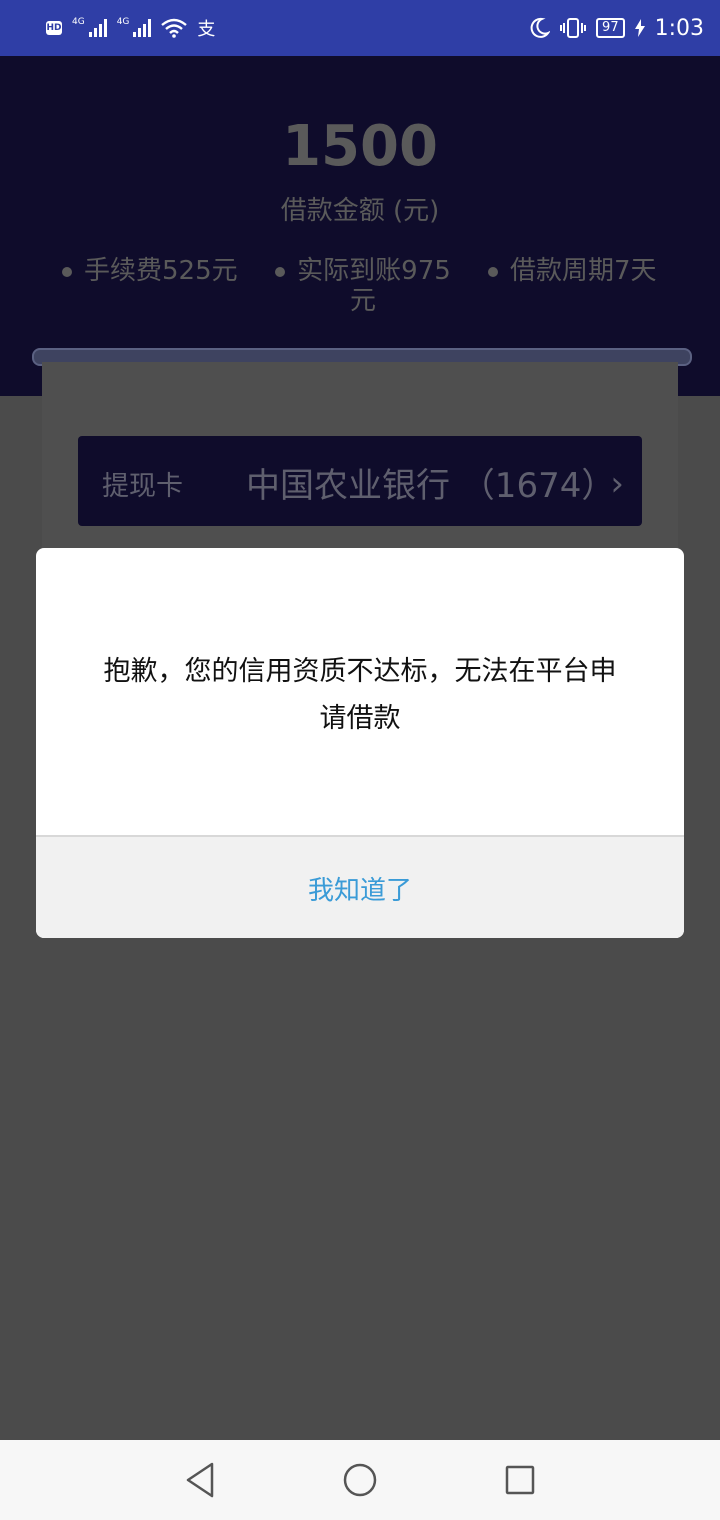  Describe the element at coordinates (639, 28) in the screenshot. I see `charging-icon` at that location.